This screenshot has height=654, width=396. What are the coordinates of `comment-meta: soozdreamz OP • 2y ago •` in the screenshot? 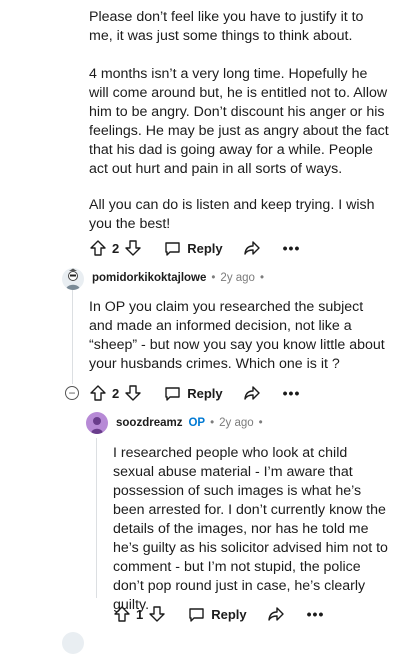 It's located at (189, 423).